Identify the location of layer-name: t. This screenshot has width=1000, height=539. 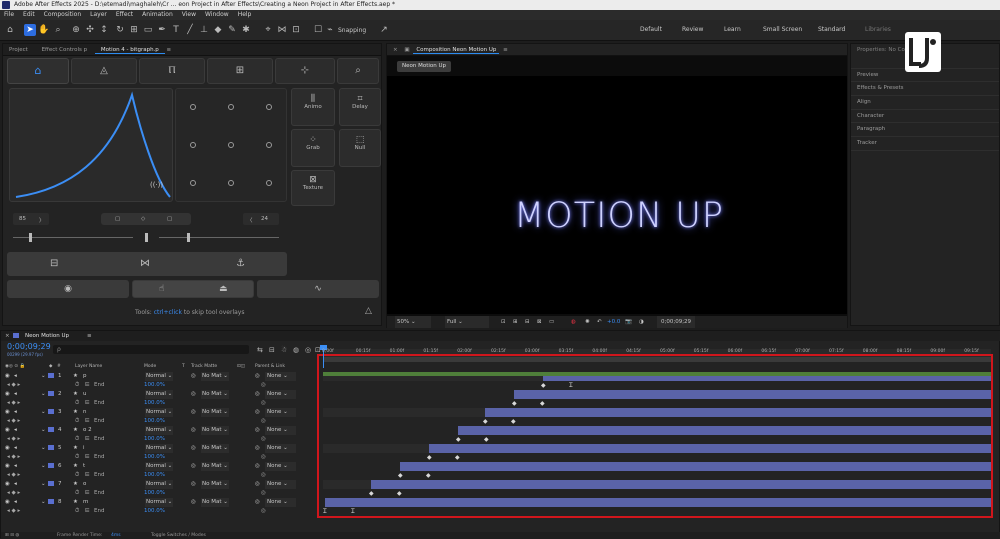
(84, 466).